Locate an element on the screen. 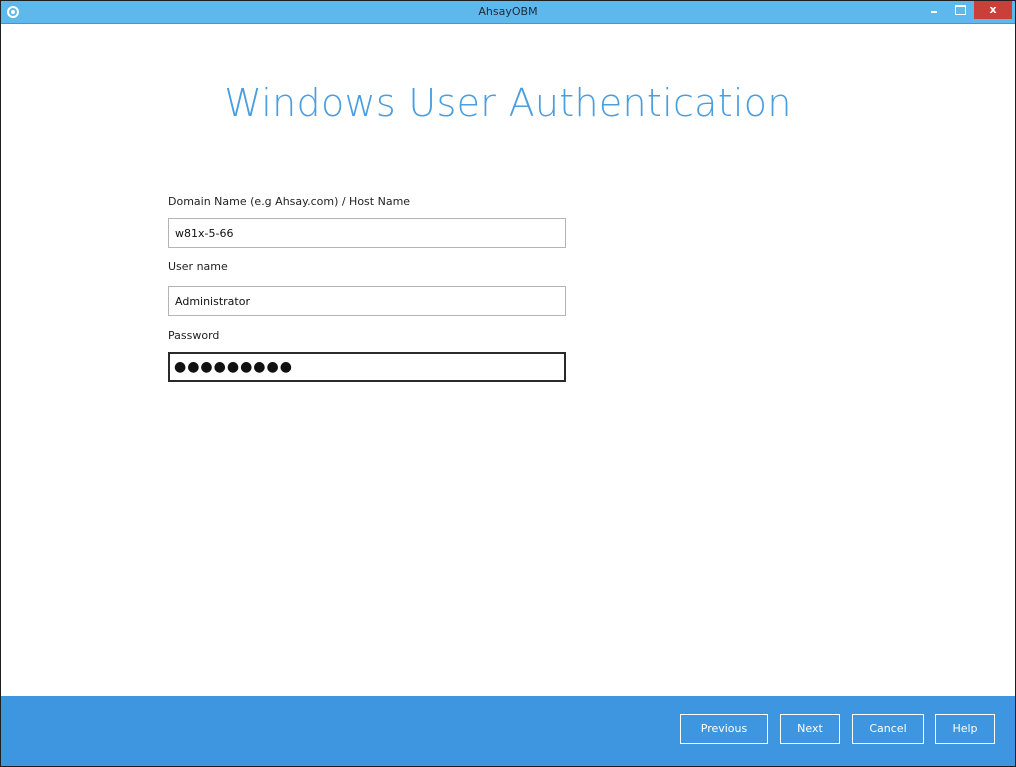 The height and width of the screenshot is (767, 1016). password-label: Password is located at coordinates (194, 335).